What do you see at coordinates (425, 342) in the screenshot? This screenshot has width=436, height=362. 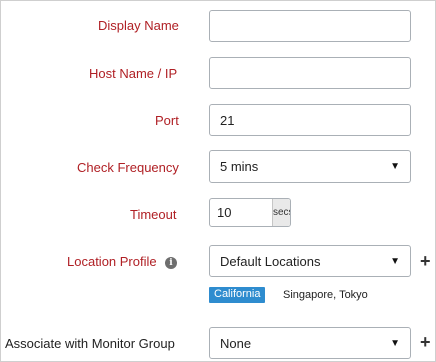 I see `add-monitor-group-plus-icon: +` at bounding box center [425, 342].